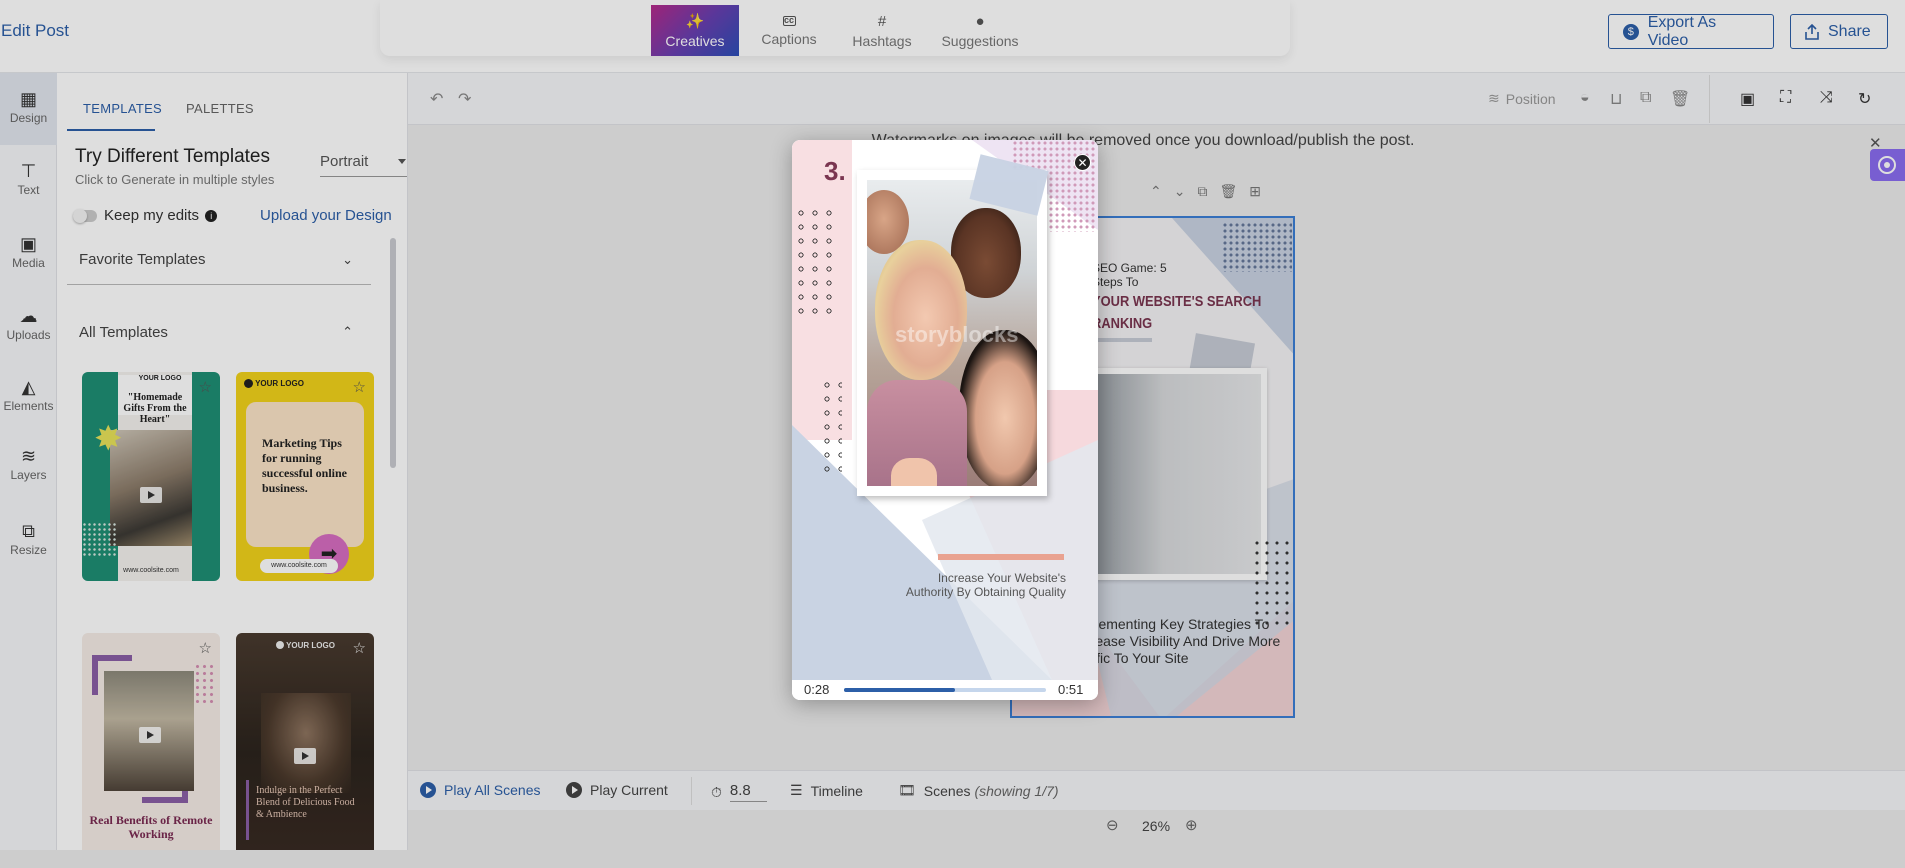 This screenshot has height=868, width=1905. I want to click on watermark-text: storyblocks, so click(957, 334).